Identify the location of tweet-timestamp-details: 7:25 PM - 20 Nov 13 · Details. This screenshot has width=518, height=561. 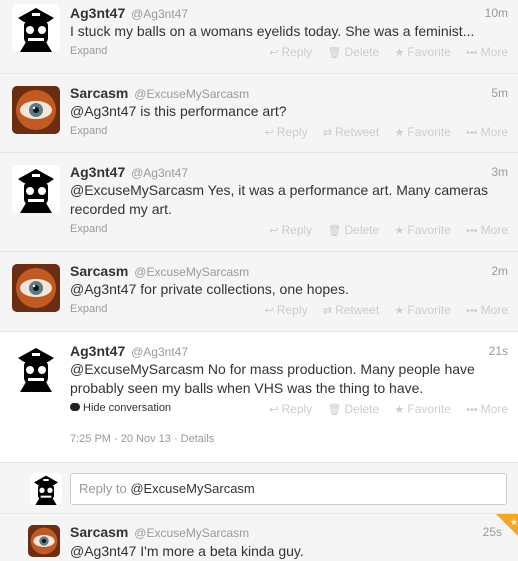
(142, 439).